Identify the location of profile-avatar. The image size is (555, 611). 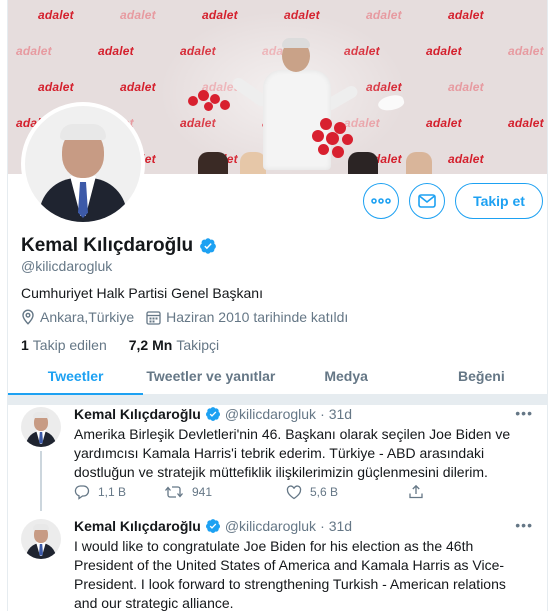
(83, 164).